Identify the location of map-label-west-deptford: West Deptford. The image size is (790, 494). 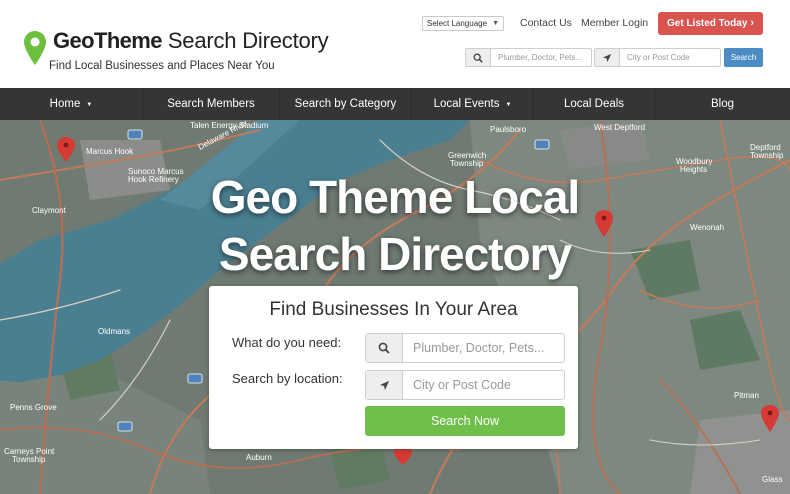
(619, 127).